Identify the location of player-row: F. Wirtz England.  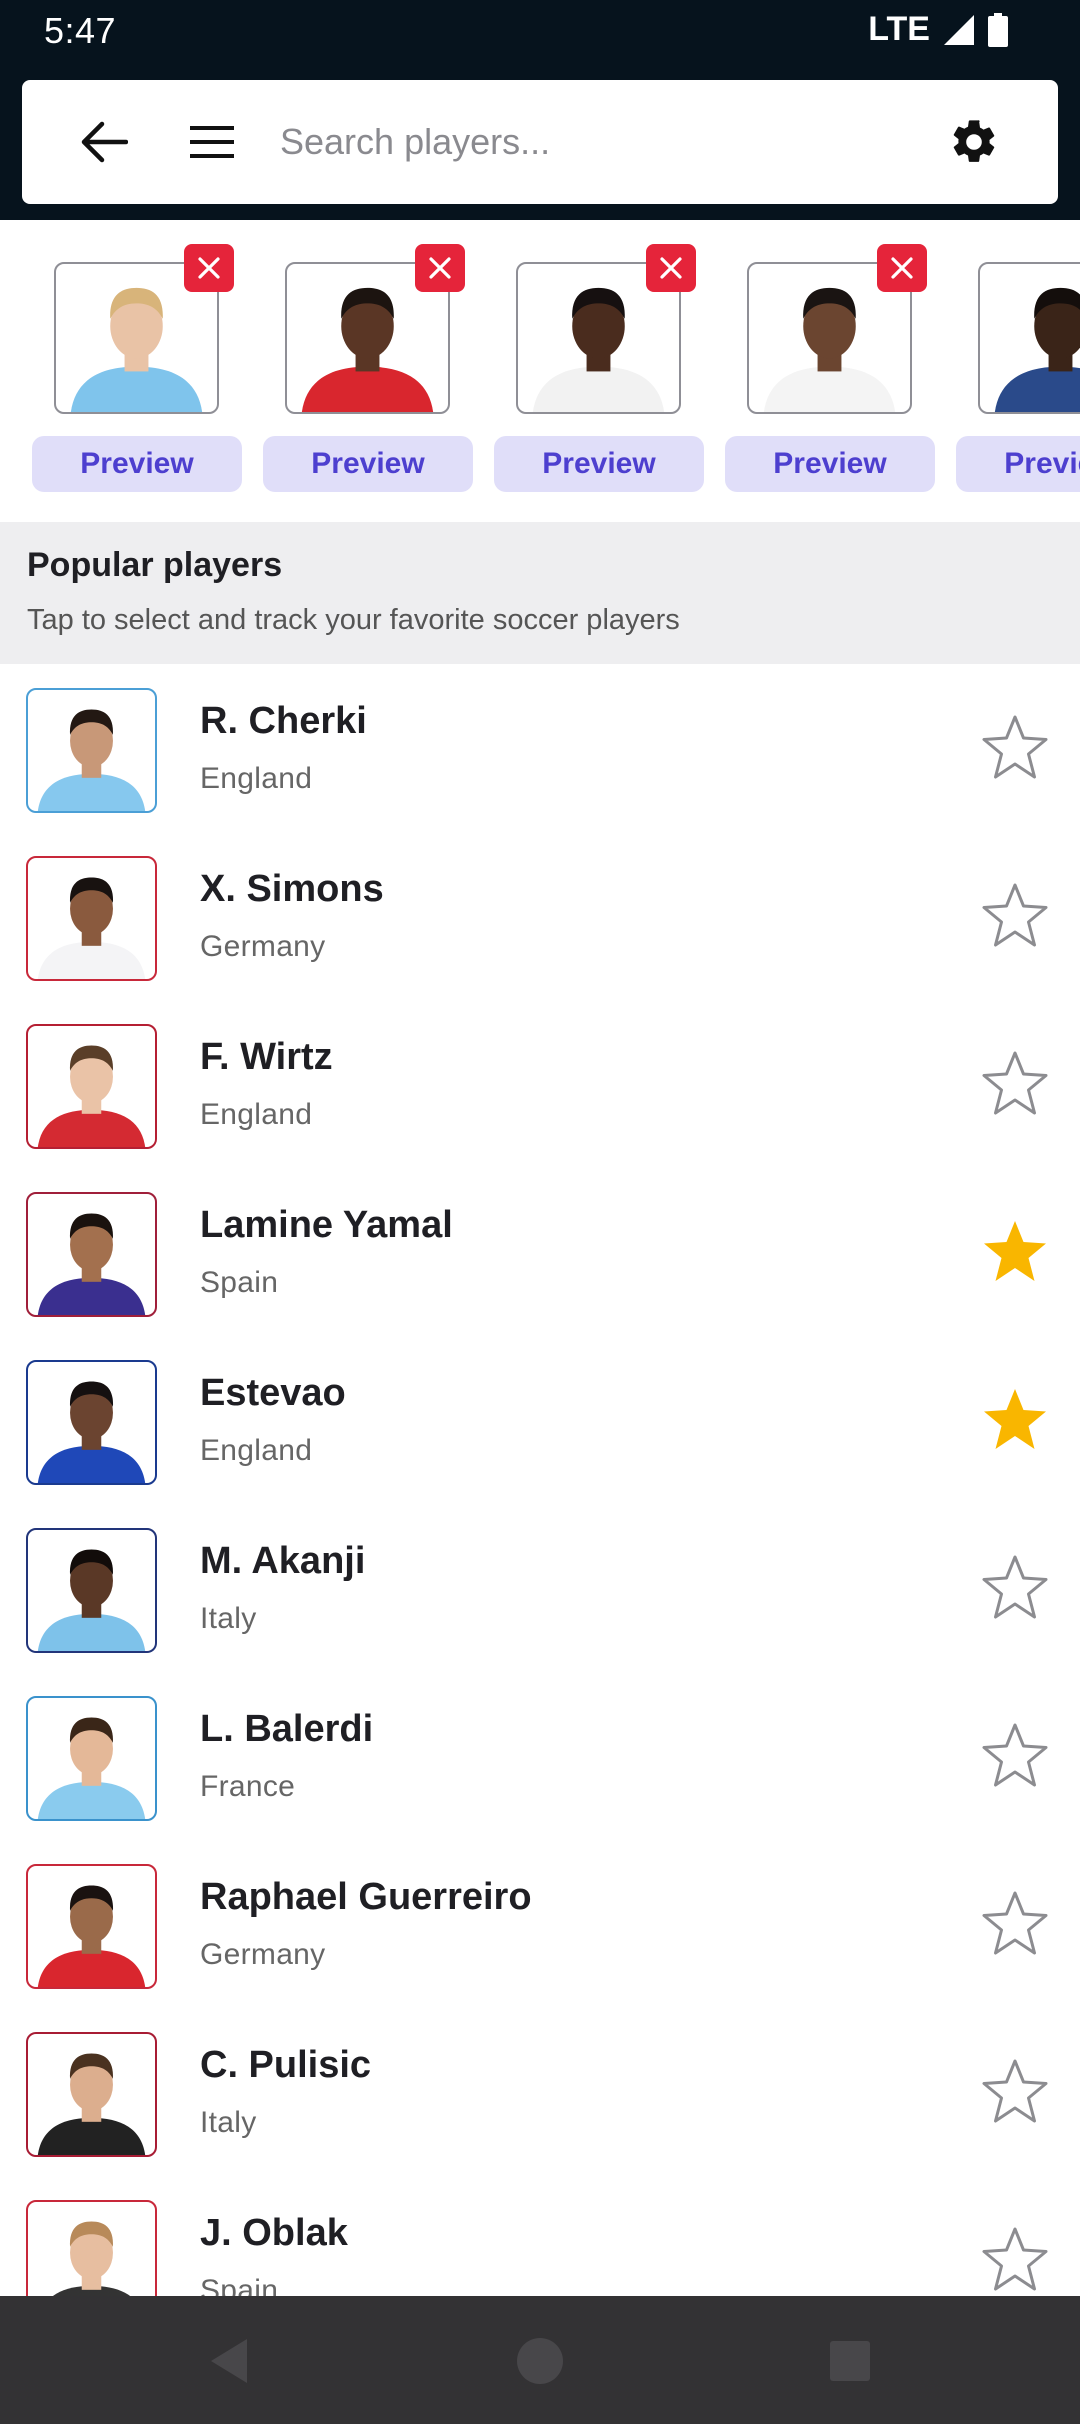
(540, 1084).